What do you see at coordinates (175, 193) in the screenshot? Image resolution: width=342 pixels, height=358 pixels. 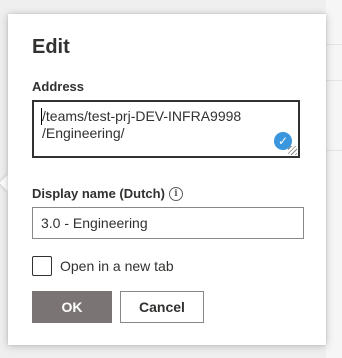 I see `info-icon: i` at bounding box center [175, 193].